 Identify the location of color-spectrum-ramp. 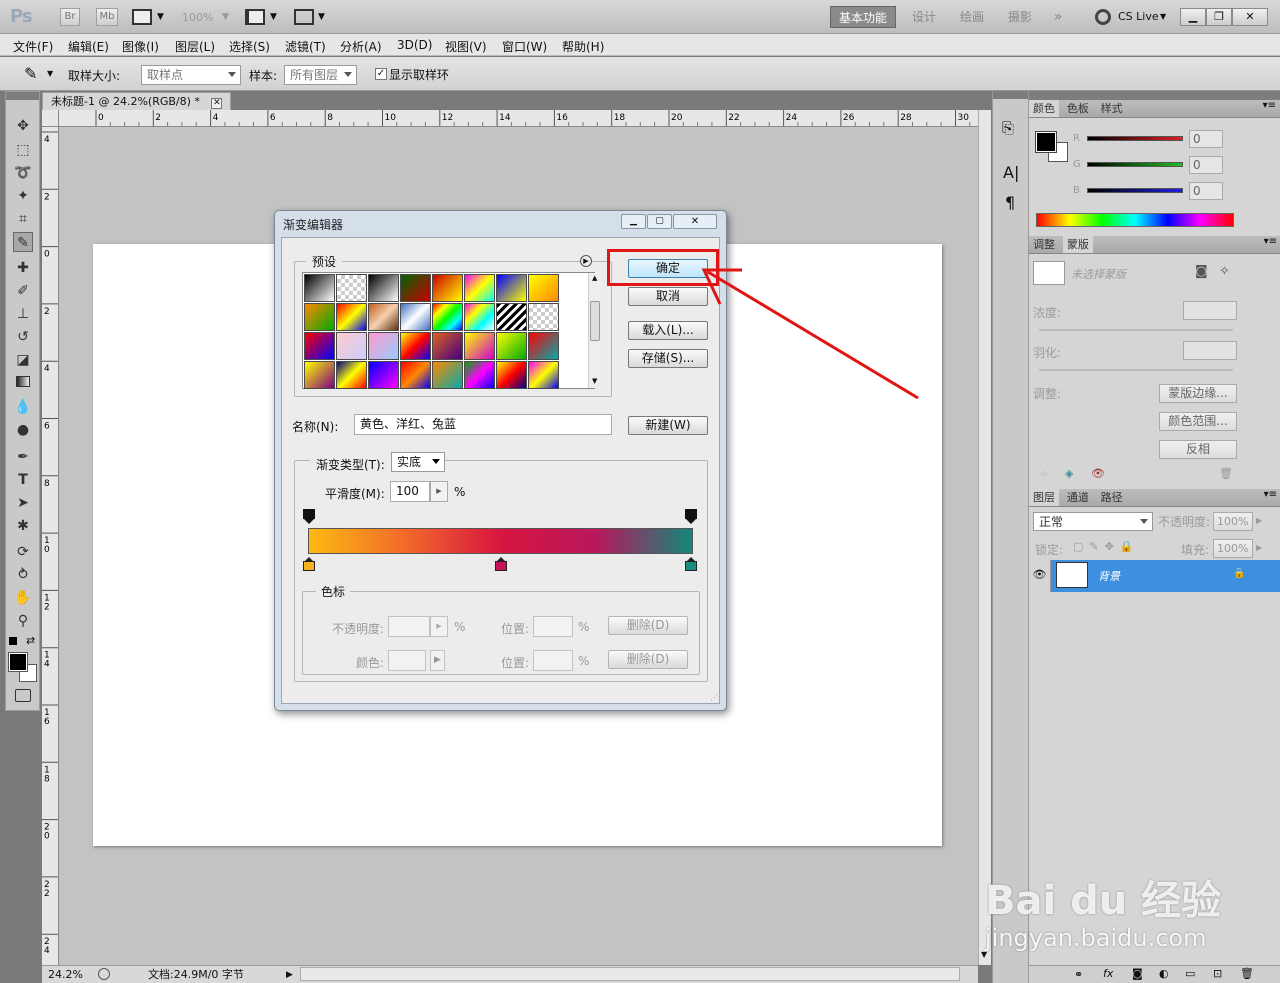
(1135, 220).